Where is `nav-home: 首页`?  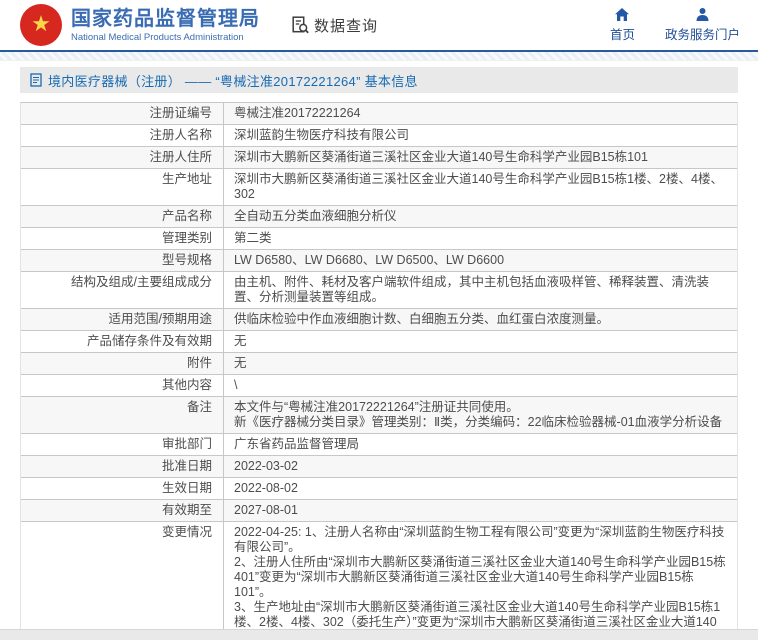
nav-home: 首页 is located at coordinates (622, 25).